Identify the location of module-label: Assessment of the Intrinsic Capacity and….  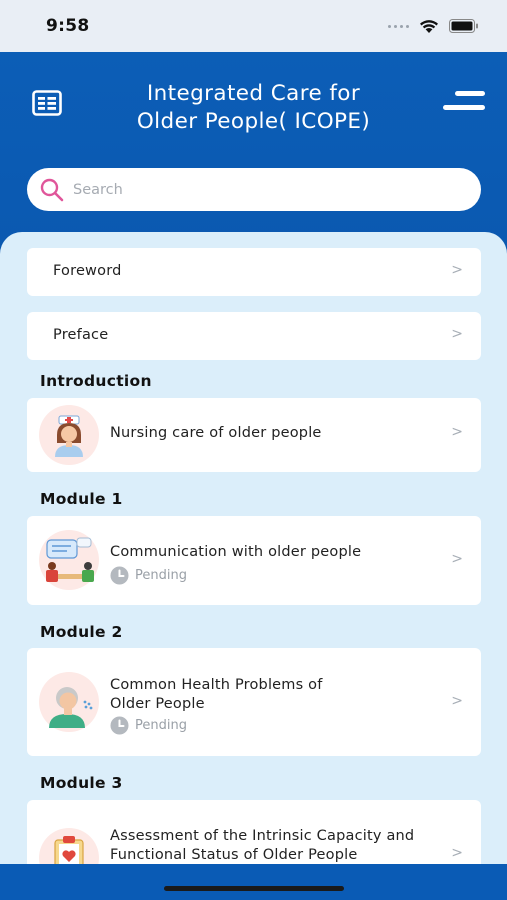
(262, 845).